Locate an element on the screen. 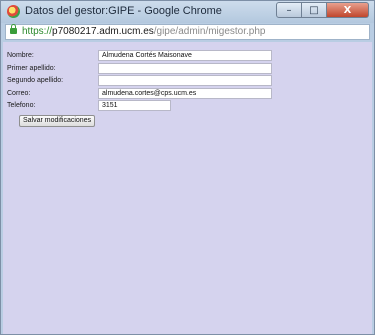 The height and width of the screenshot is (335, 375). url-protocol: https:// is located at coordinates (37, 31).